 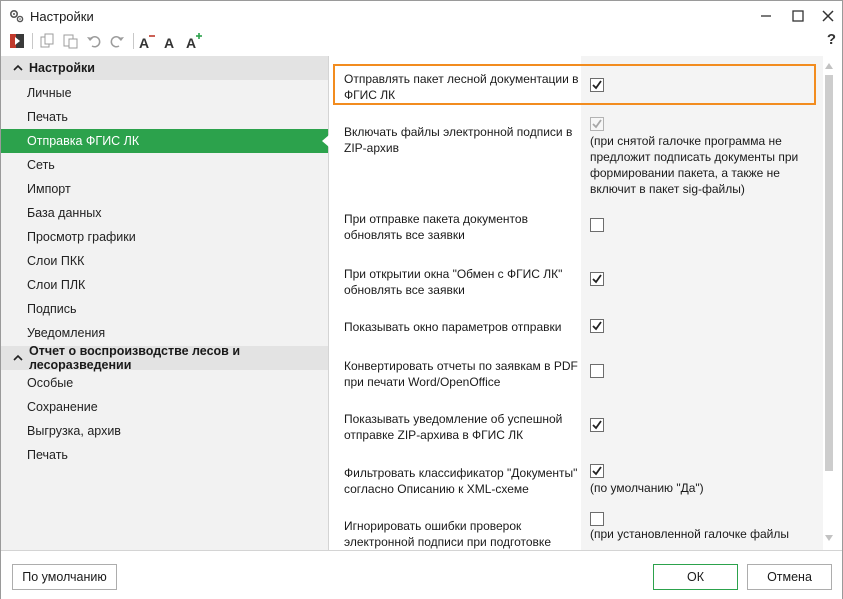 I want to click on font-reset-button: A, so click(x=170, y=41).